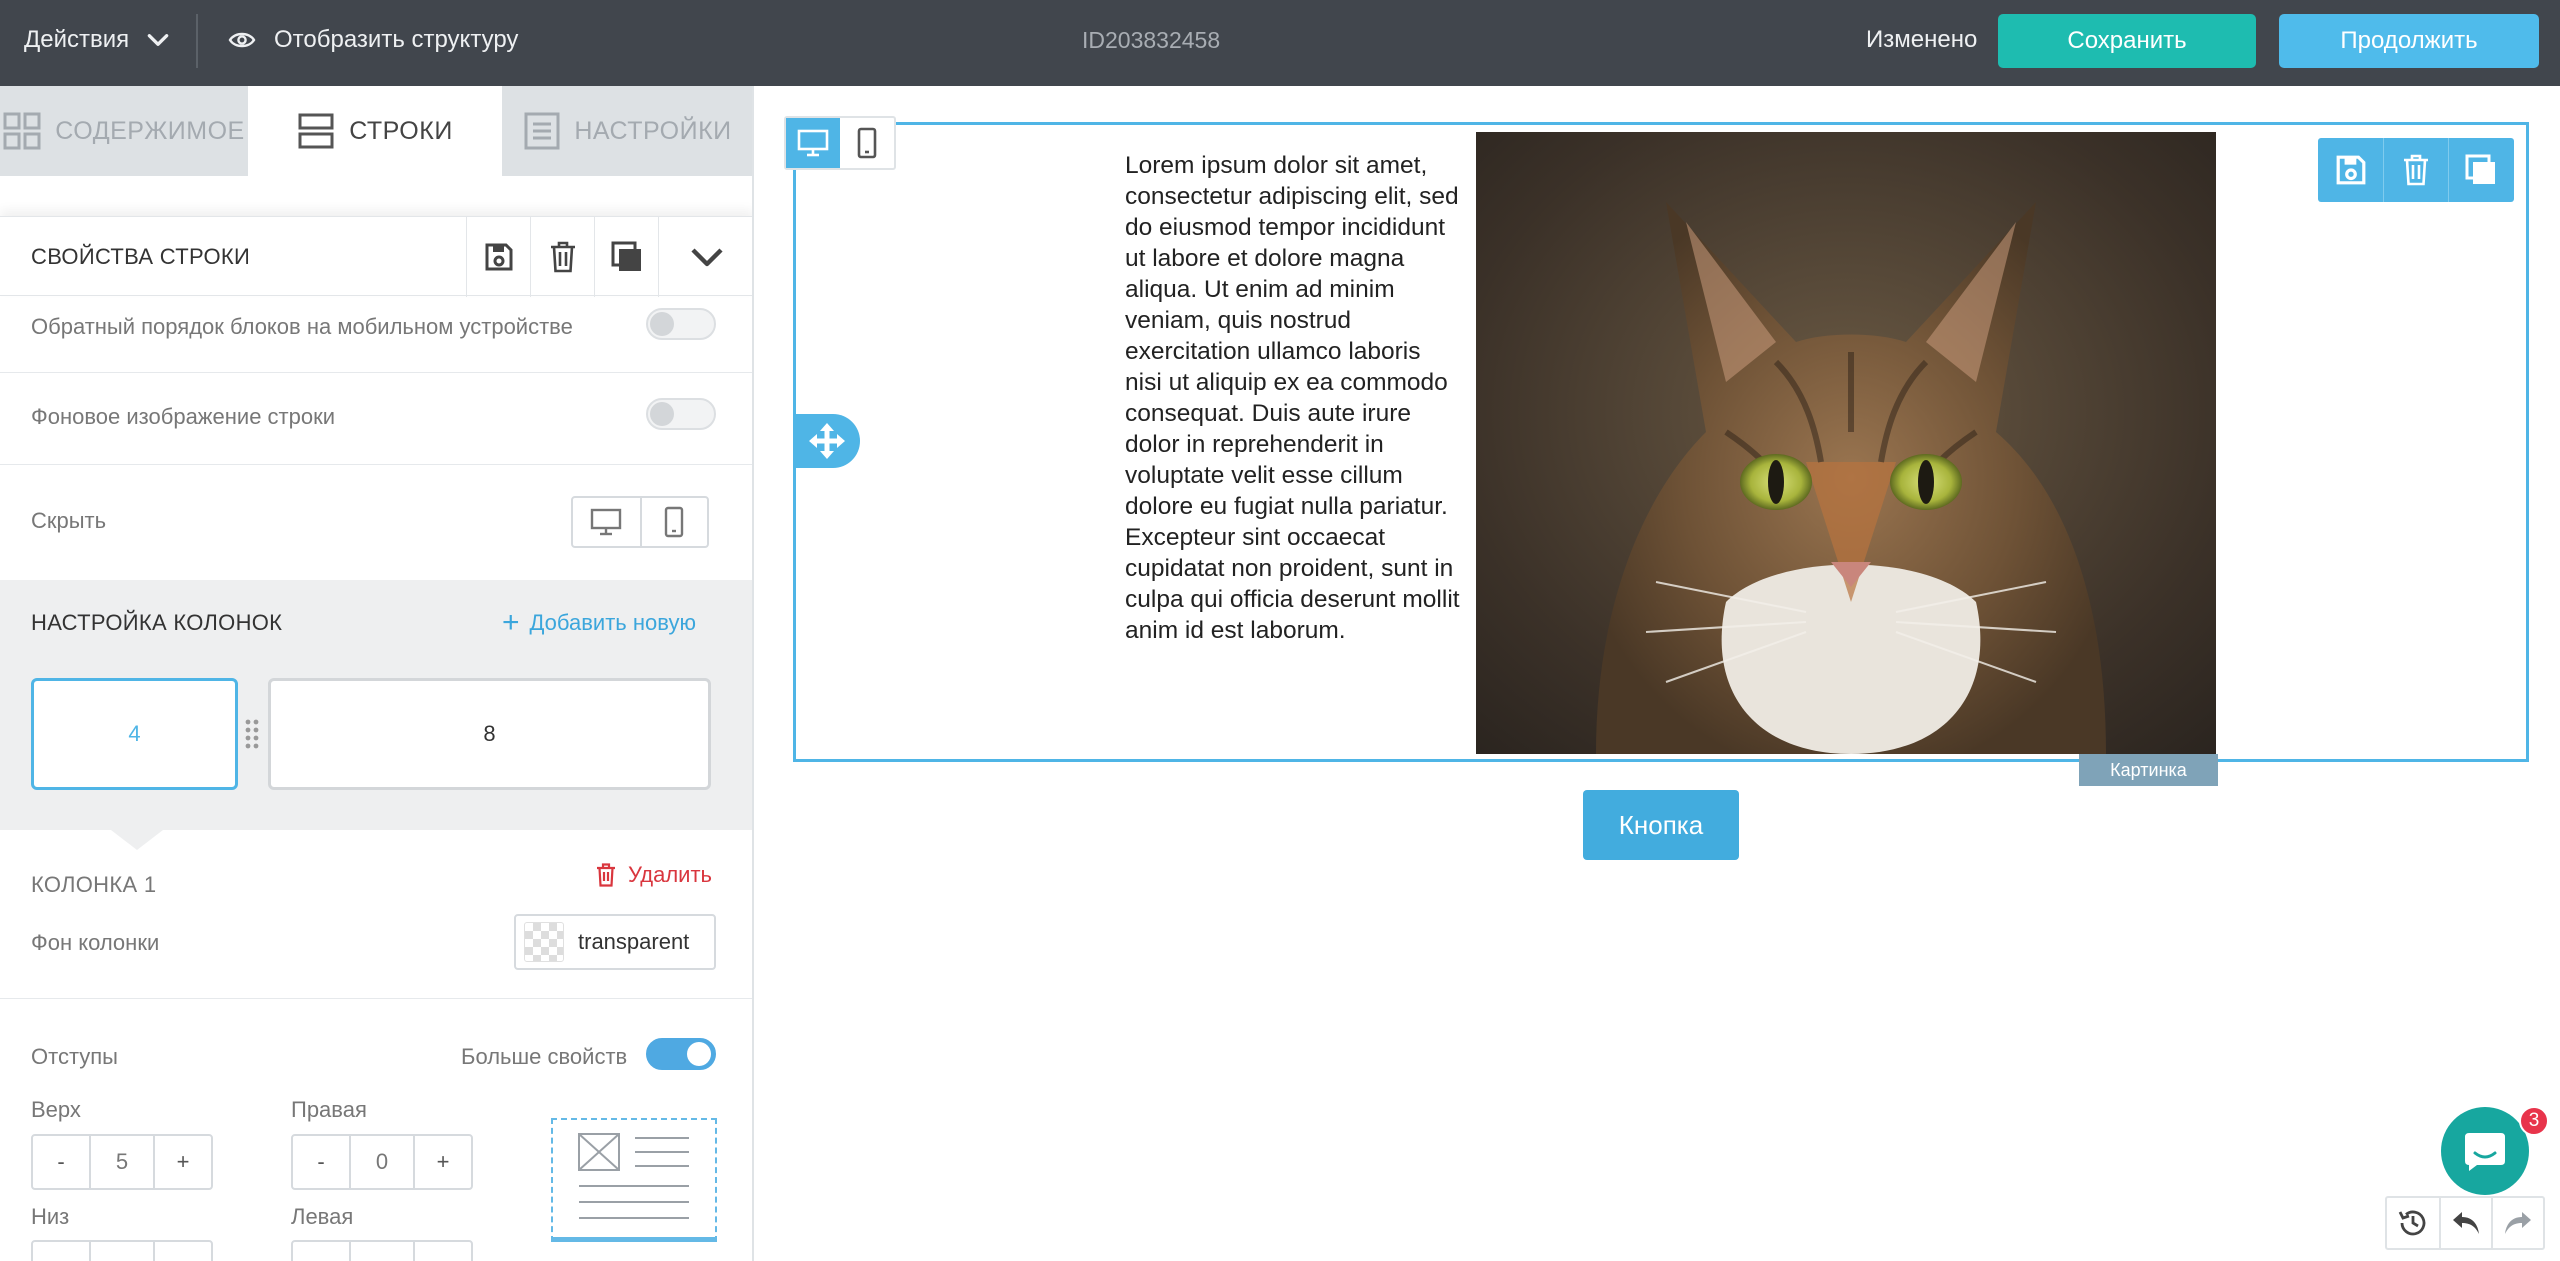 This screenshot has width=2560, height=1261. I want to click on undo-button, so click(2465, 1223).